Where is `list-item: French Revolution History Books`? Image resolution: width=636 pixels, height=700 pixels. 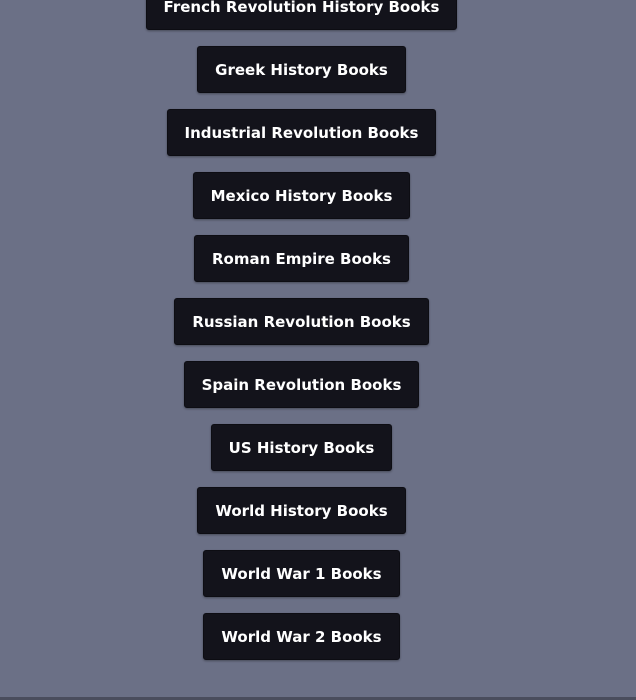 list-item: French Revolution History Books is located at coordinates (301, 23).